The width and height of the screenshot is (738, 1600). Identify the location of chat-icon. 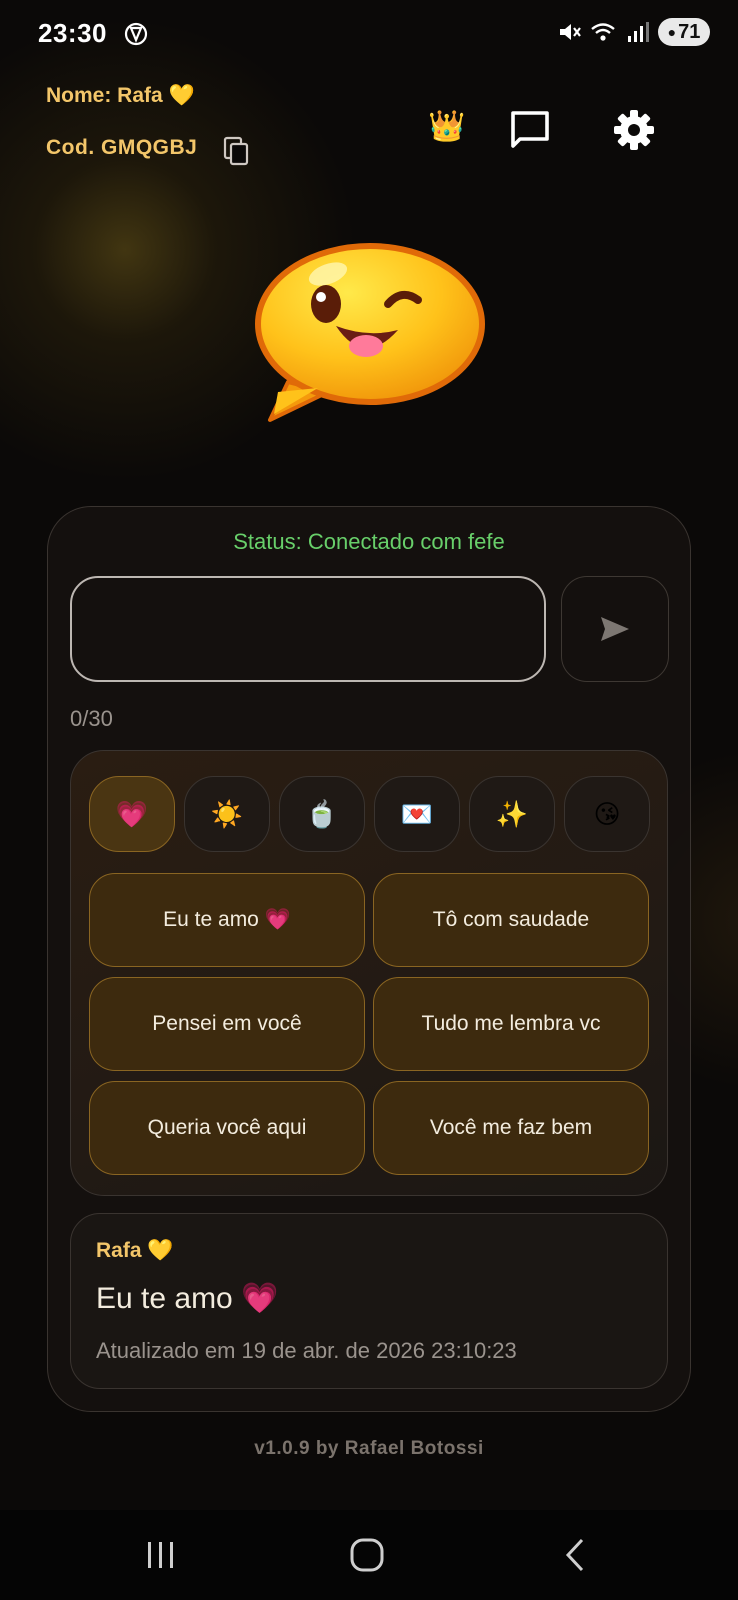
(530, 130).